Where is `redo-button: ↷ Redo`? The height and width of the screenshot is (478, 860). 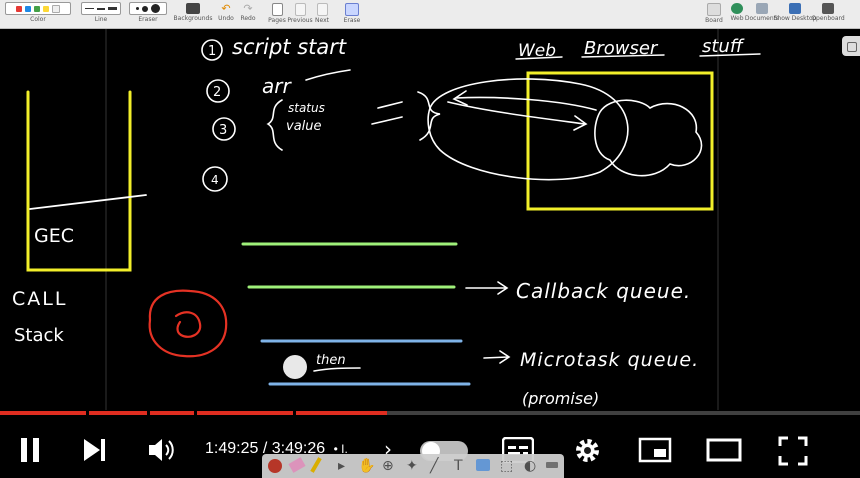 redo-button: ↷ Redo is located at coordinates (248, 14).